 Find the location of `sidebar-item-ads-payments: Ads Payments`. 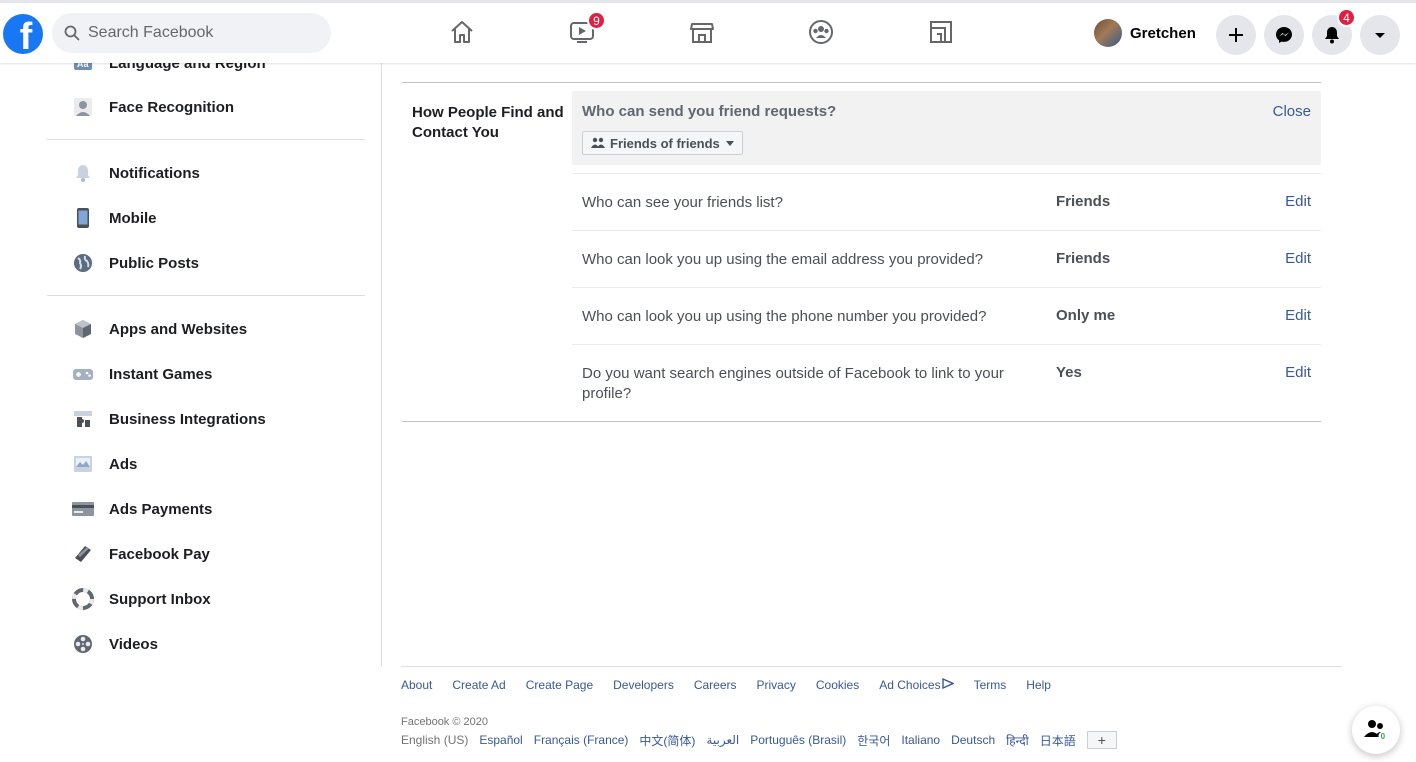

sidebar-item-ads-payments: Ads Payments is located at coordinates (141, 509).